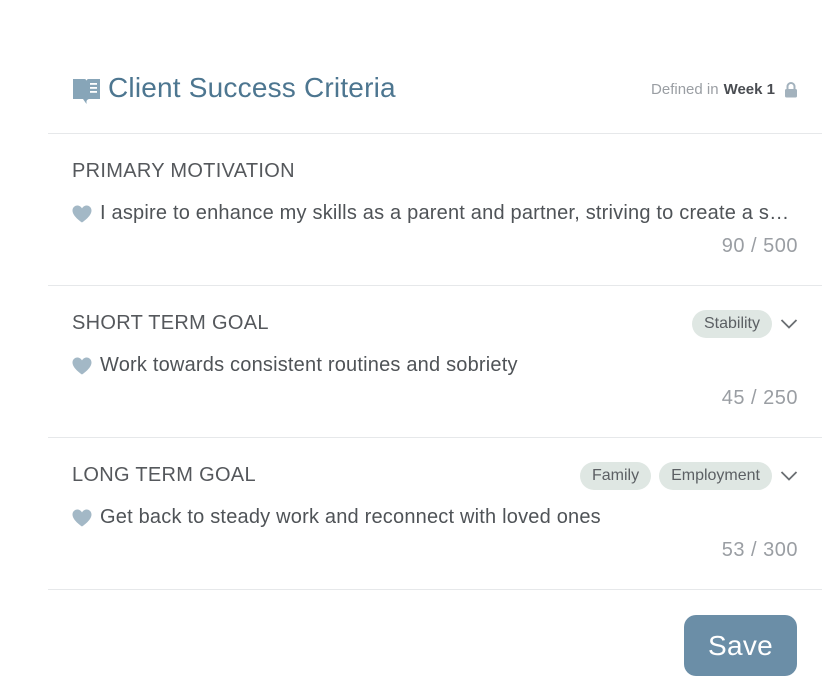 The width and height of the screenshot is (822, 700). Describe the element at coordinates (615, 476) in the screenshot. I see `tag-family: Family` at that location.